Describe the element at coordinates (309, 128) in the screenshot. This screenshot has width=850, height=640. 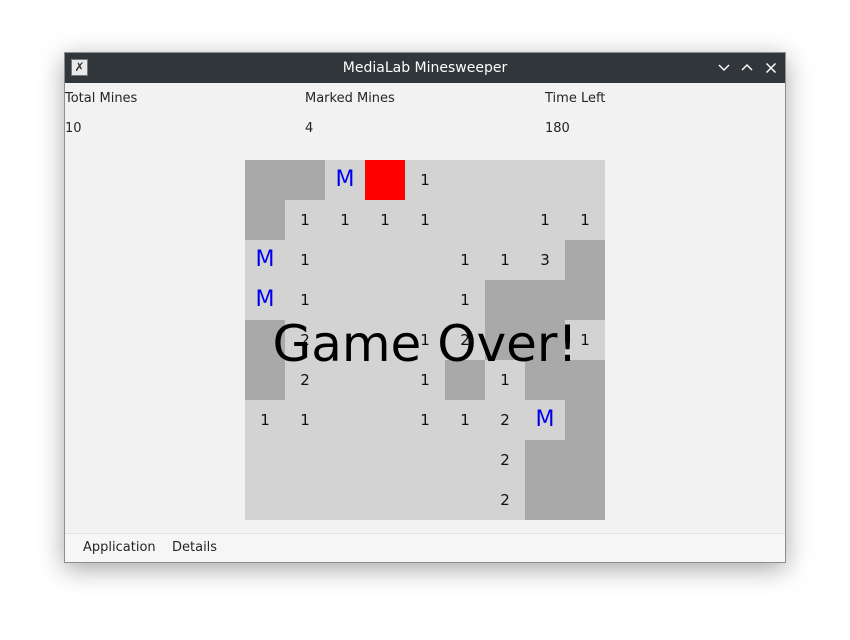
I see `marked-mines-value: 4` at that location.